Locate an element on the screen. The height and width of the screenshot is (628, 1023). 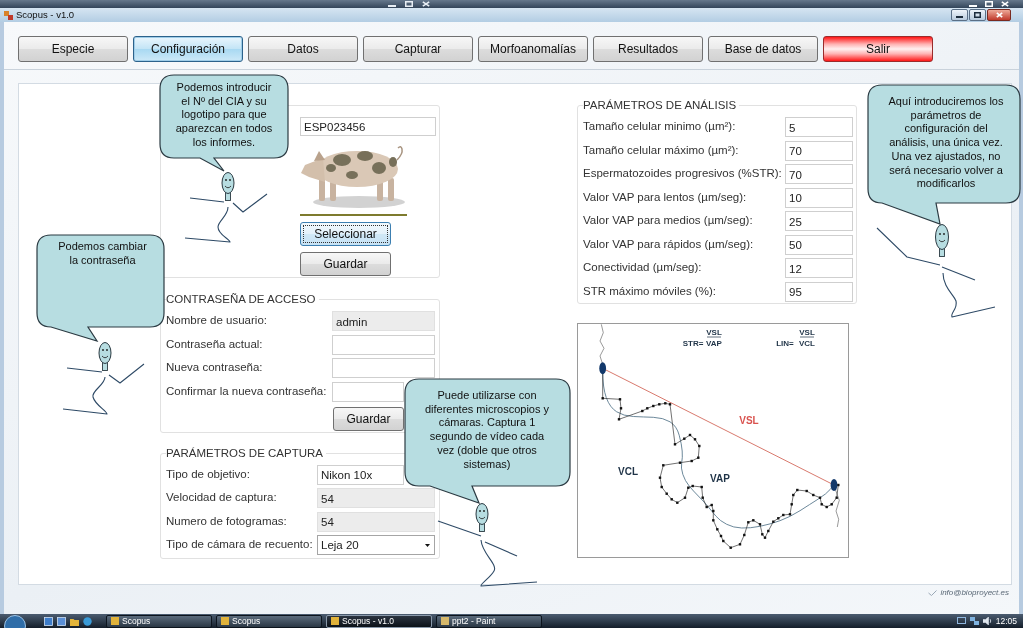
field-label: Contraseña actual: is located at coordinates (215, 344).